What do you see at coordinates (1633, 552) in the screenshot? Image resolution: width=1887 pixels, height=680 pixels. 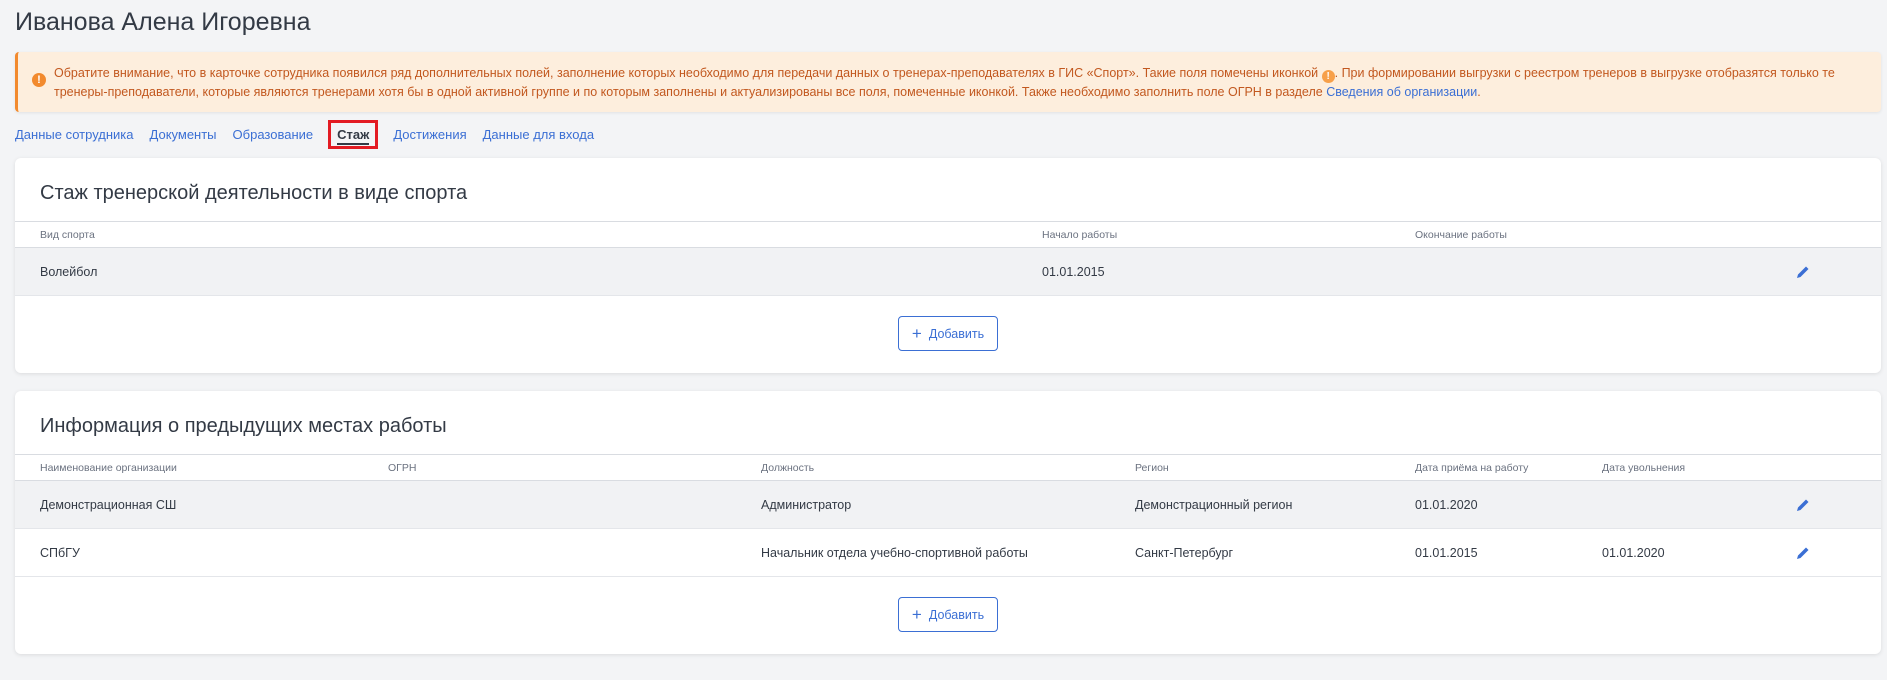 I see `fired-cell: 01.01.2020` at bounding box center [1633, 552].